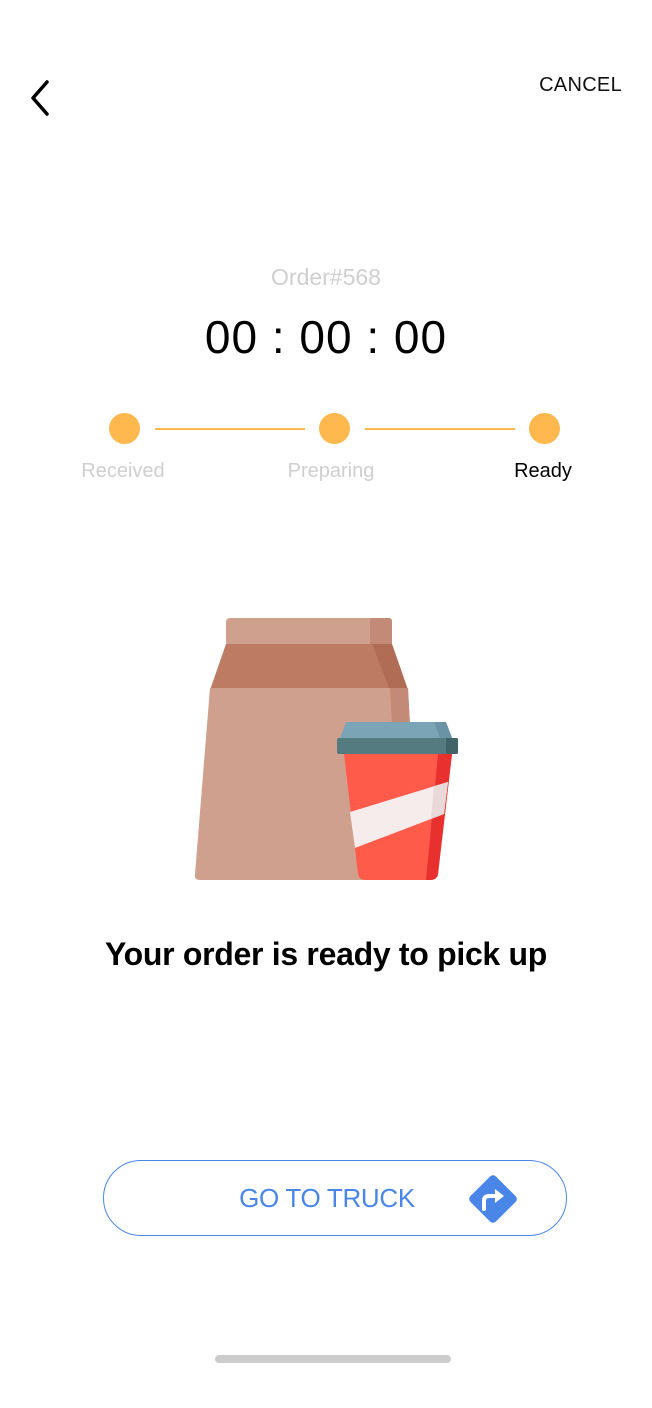 The height and width of the screenshot is (1408, 652). I want to click on go-to-truck-button: GO TO TRUCK, so click(335, 1198).